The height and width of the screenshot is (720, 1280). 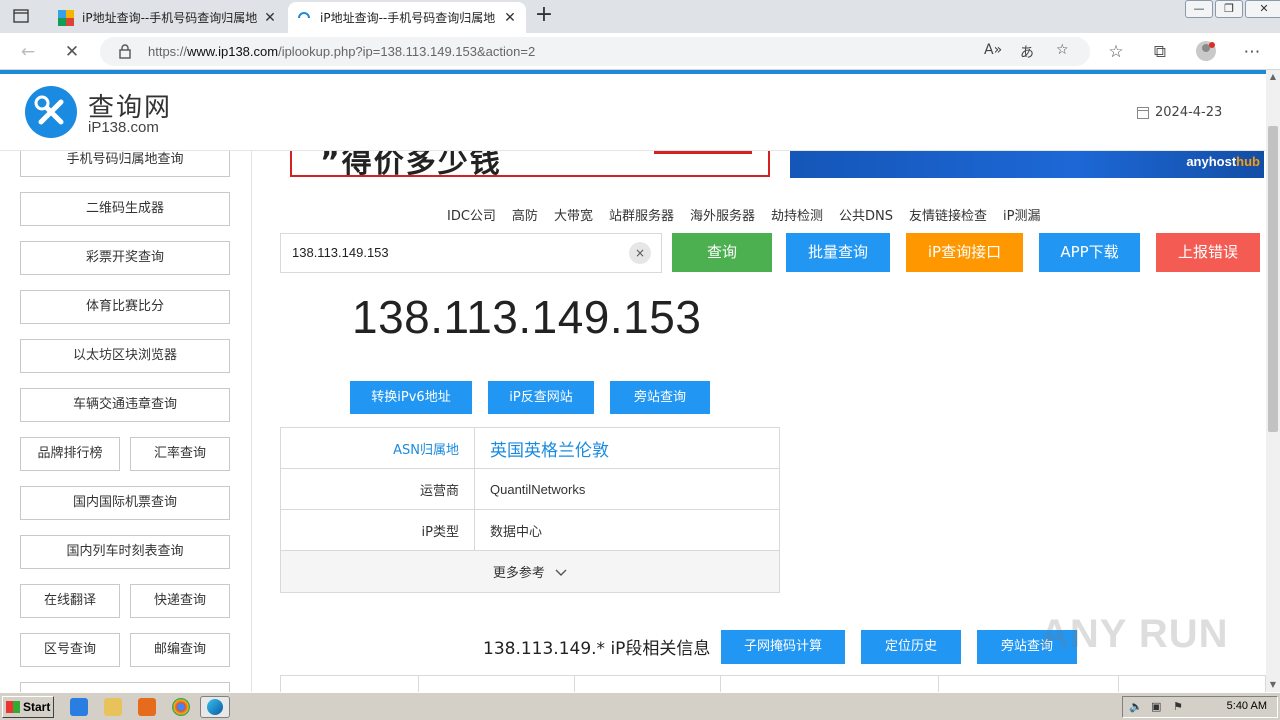 I want to click on nav-link-overseas: 海外服务器, so click(x=722, y=214).